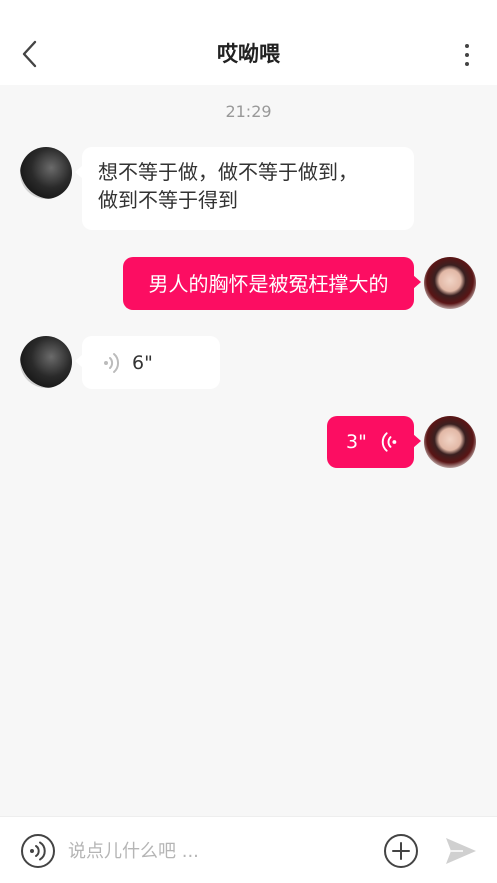  Describe the element at coordinates (356, 442) in the screenshot. I see `voice-duration: 3"` at that location.